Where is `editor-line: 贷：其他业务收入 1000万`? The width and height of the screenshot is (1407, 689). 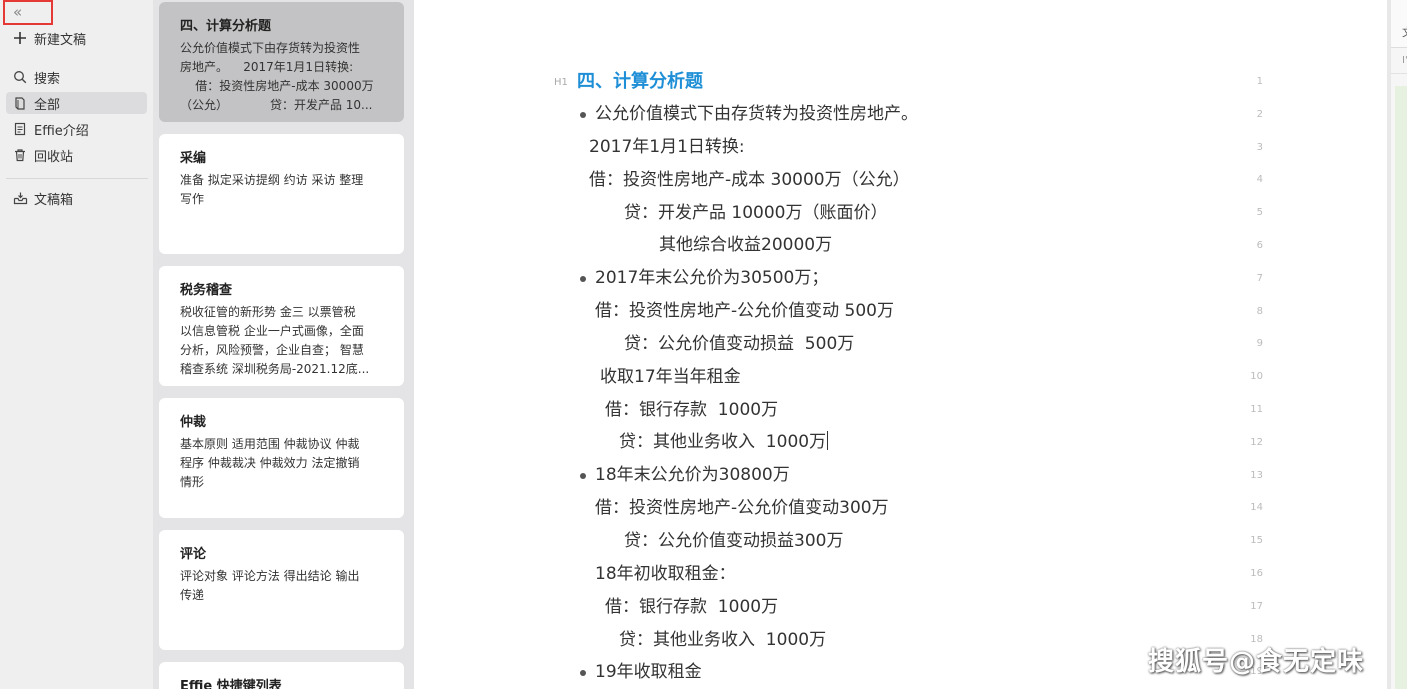 editor-line: 贷：其他业务收入 1000万 is located at coordinates (722, 640).